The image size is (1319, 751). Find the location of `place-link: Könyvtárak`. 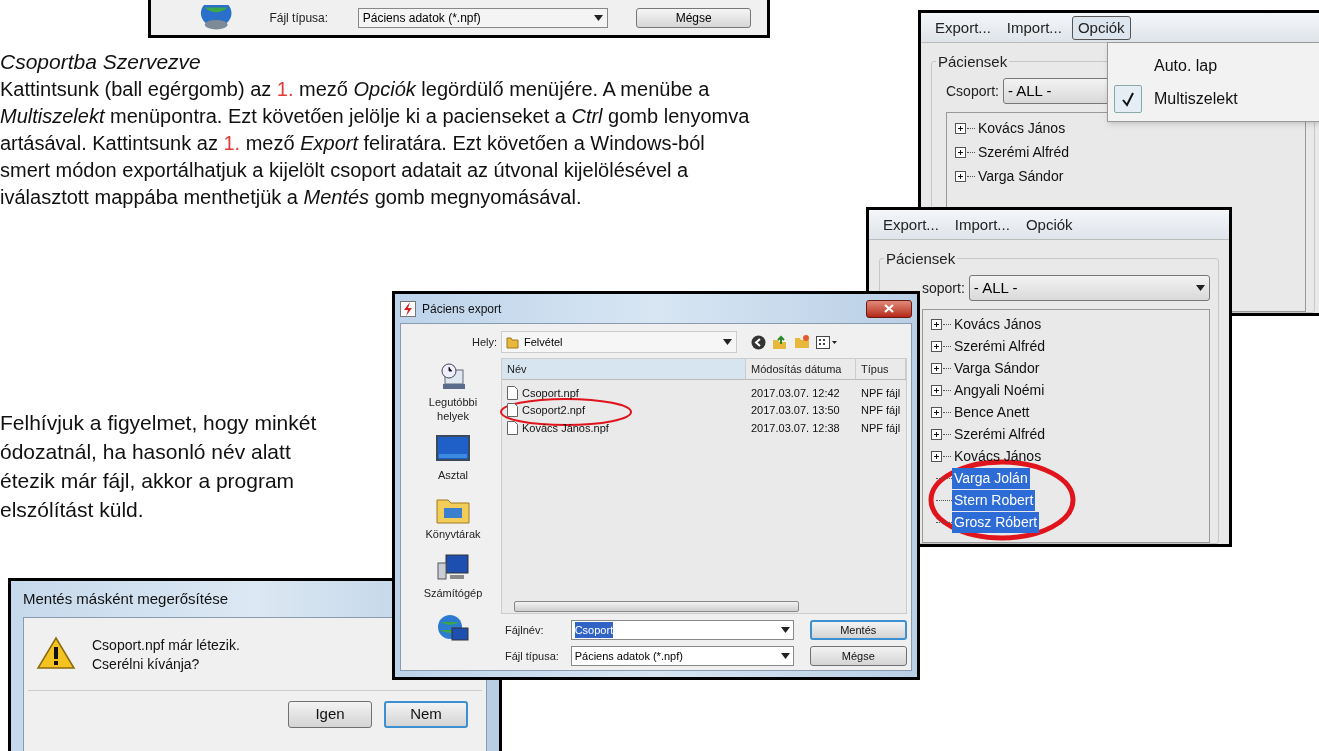

place-link: Könyvtárak is located at coordinates (453, 534).